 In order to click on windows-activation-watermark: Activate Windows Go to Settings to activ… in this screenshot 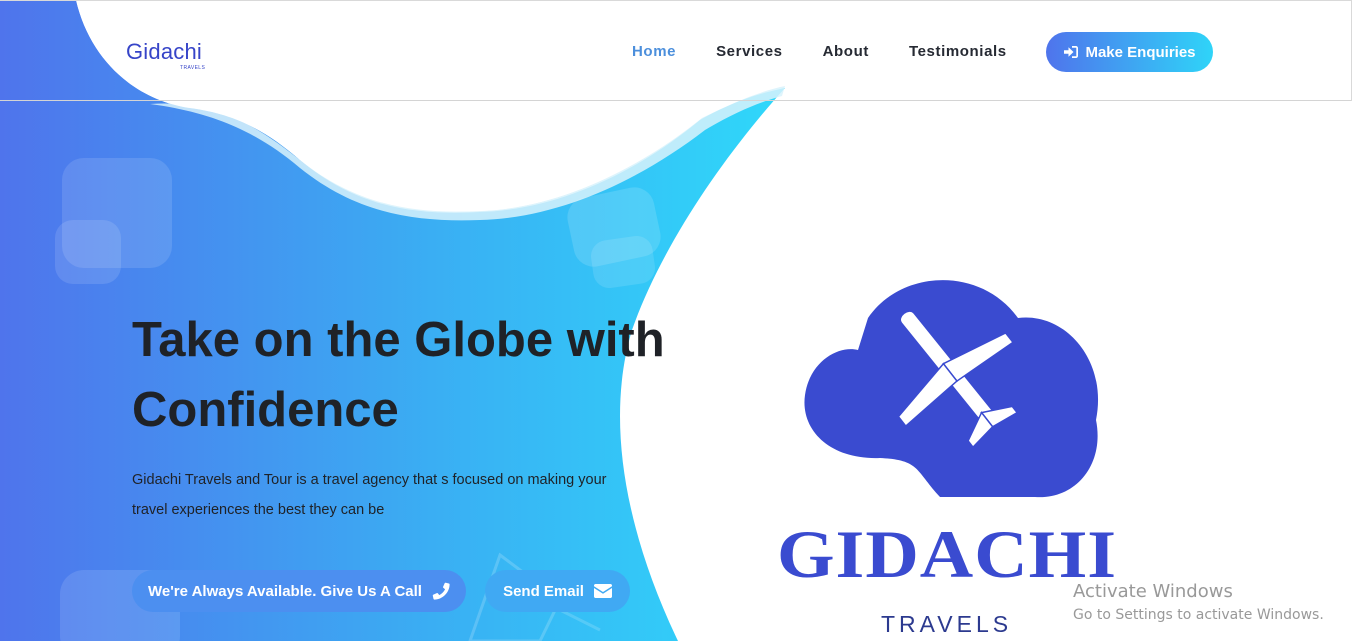, I will do `click(1198, 603)`.